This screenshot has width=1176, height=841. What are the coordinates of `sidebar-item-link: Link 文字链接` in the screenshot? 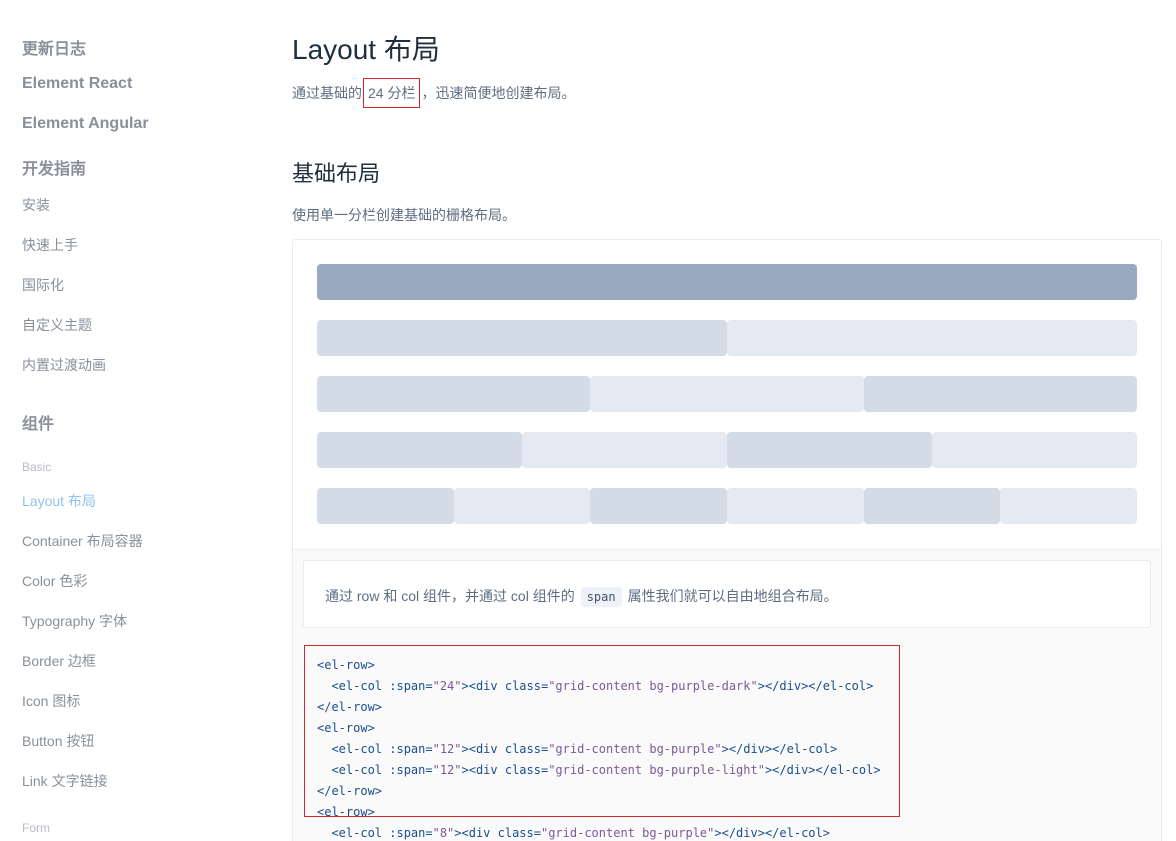 It's located at (65, 781).